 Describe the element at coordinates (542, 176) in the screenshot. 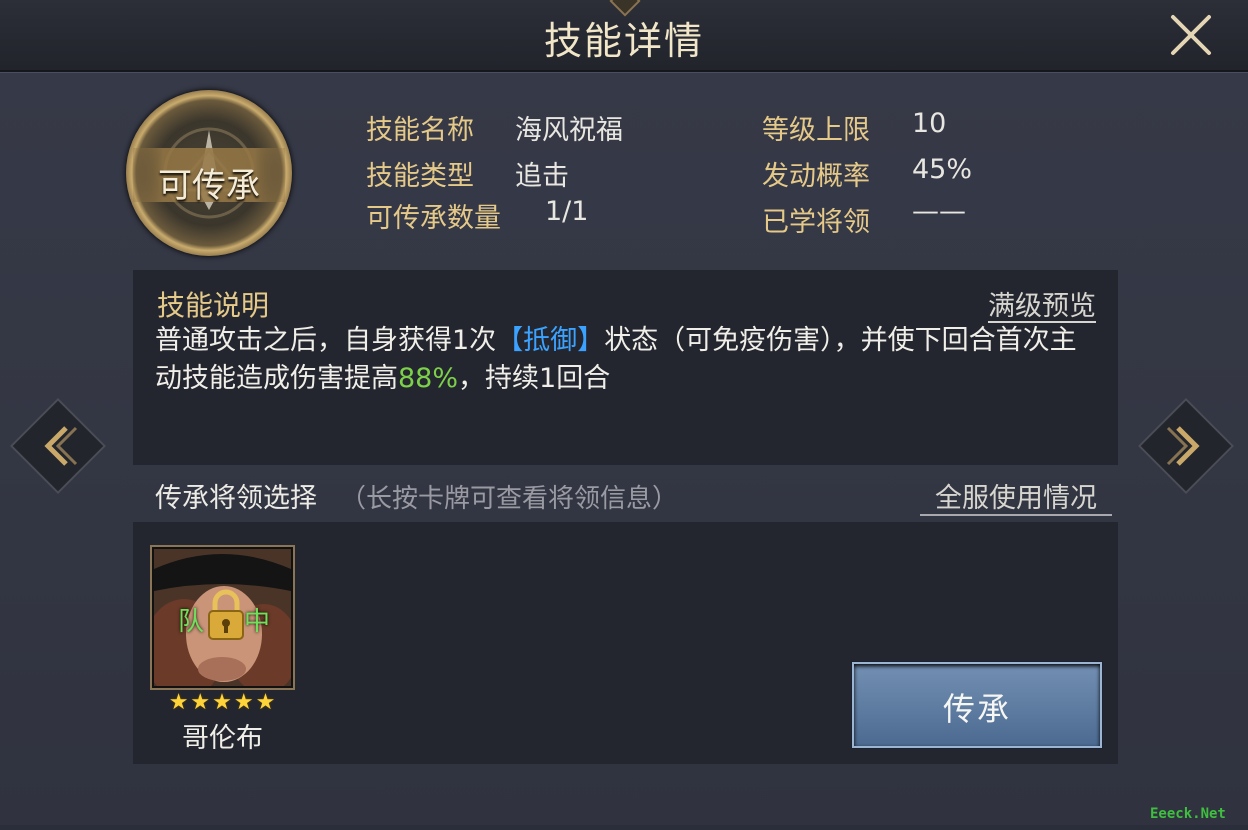

I see `skill-type-value: 追击` at that location.